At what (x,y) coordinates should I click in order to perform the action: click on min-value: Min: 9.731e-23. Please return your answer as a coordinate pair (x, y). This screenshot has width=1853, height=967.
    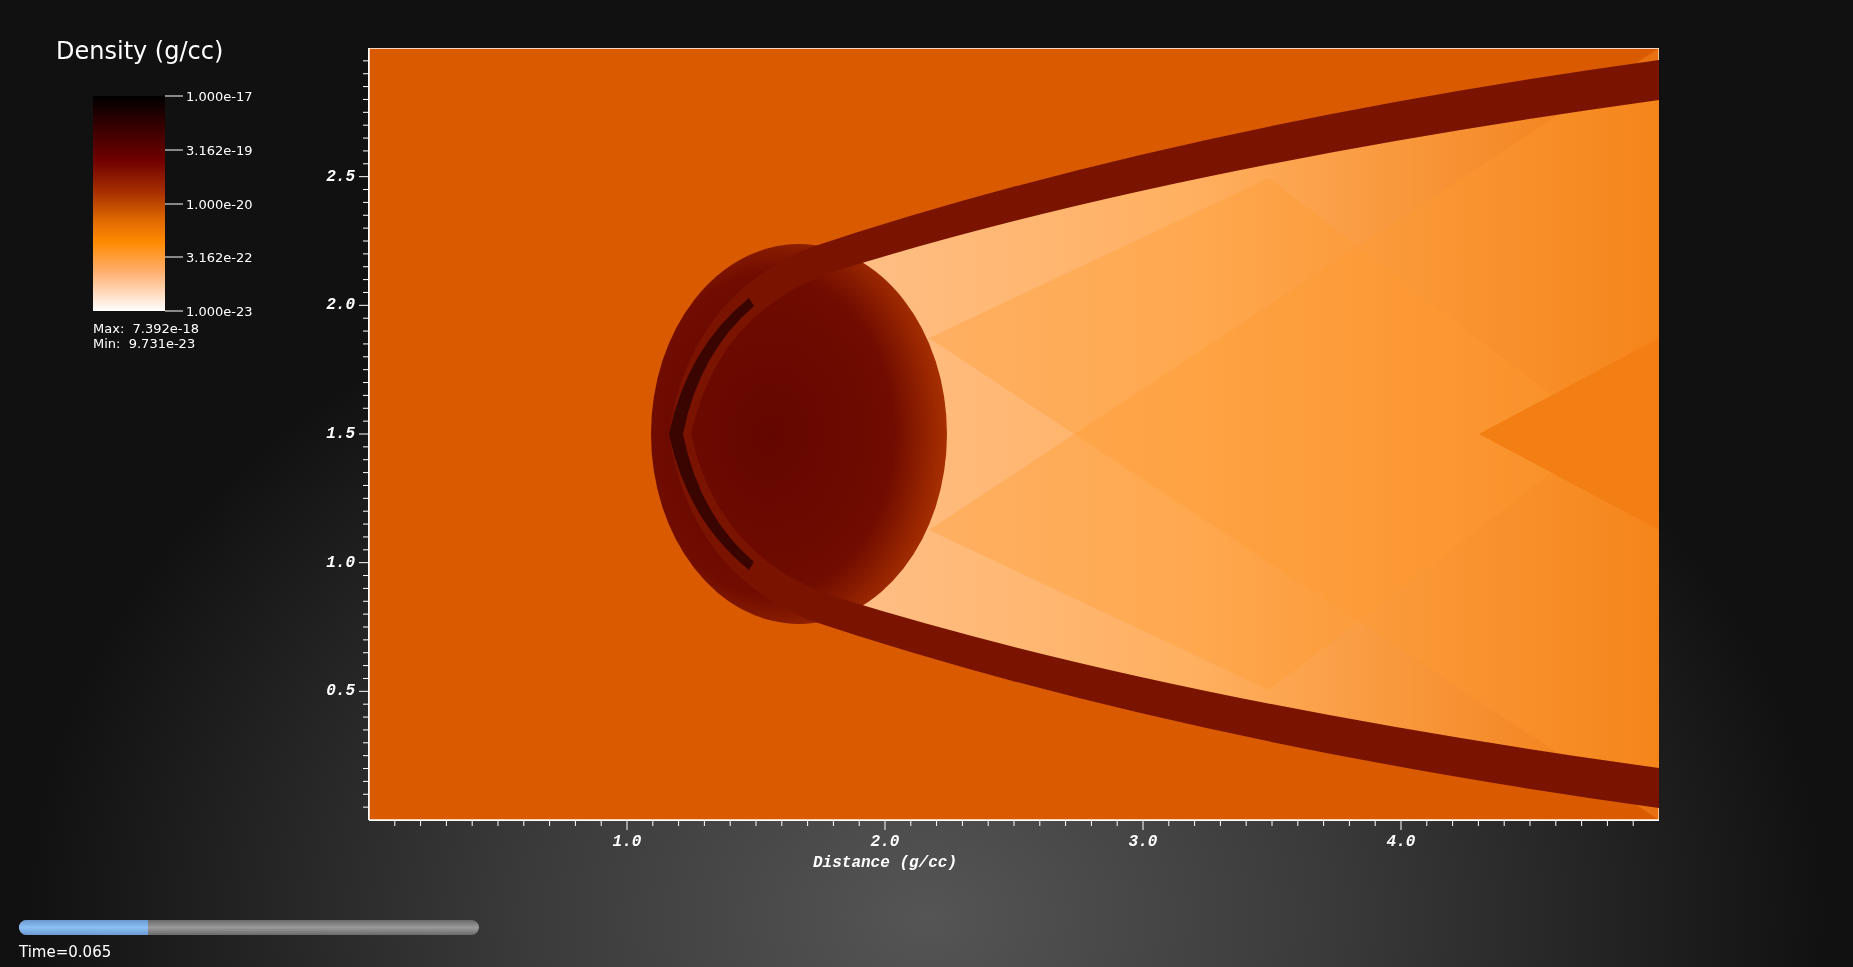
    Looking at the image, I should click on (144, 343).